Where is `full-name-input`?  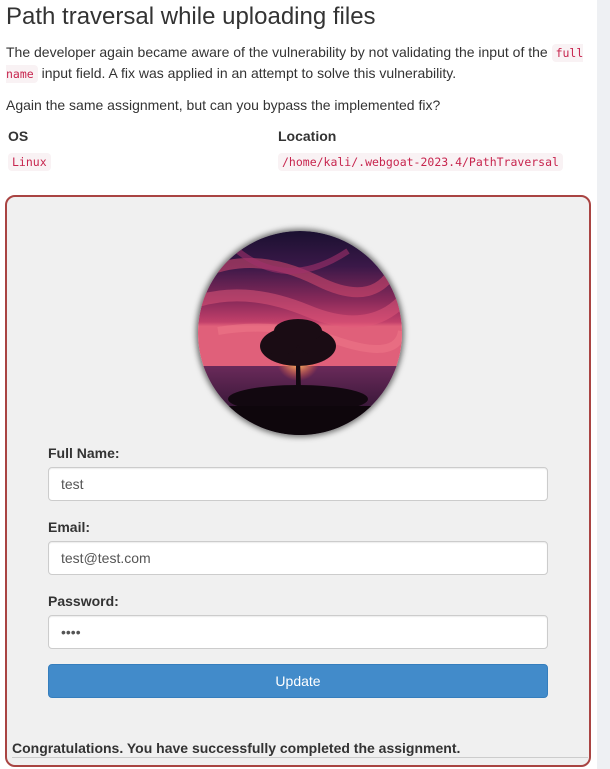
full-name-input is located at coordinates (298, 484).